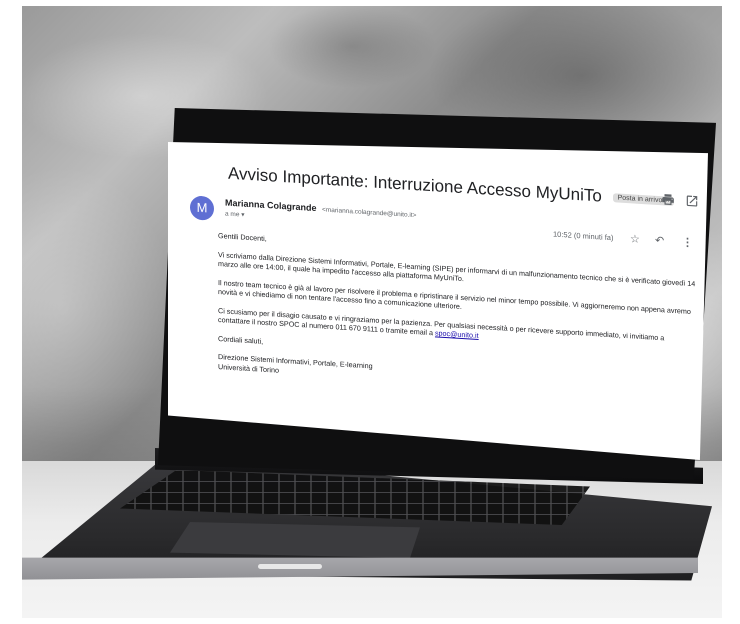 The image size is (740, 624). What do you see at coordinates (457, 334) in the screenshot?
I see `support-email-link: spoc@unito.it` at bounding box center [457, 334].